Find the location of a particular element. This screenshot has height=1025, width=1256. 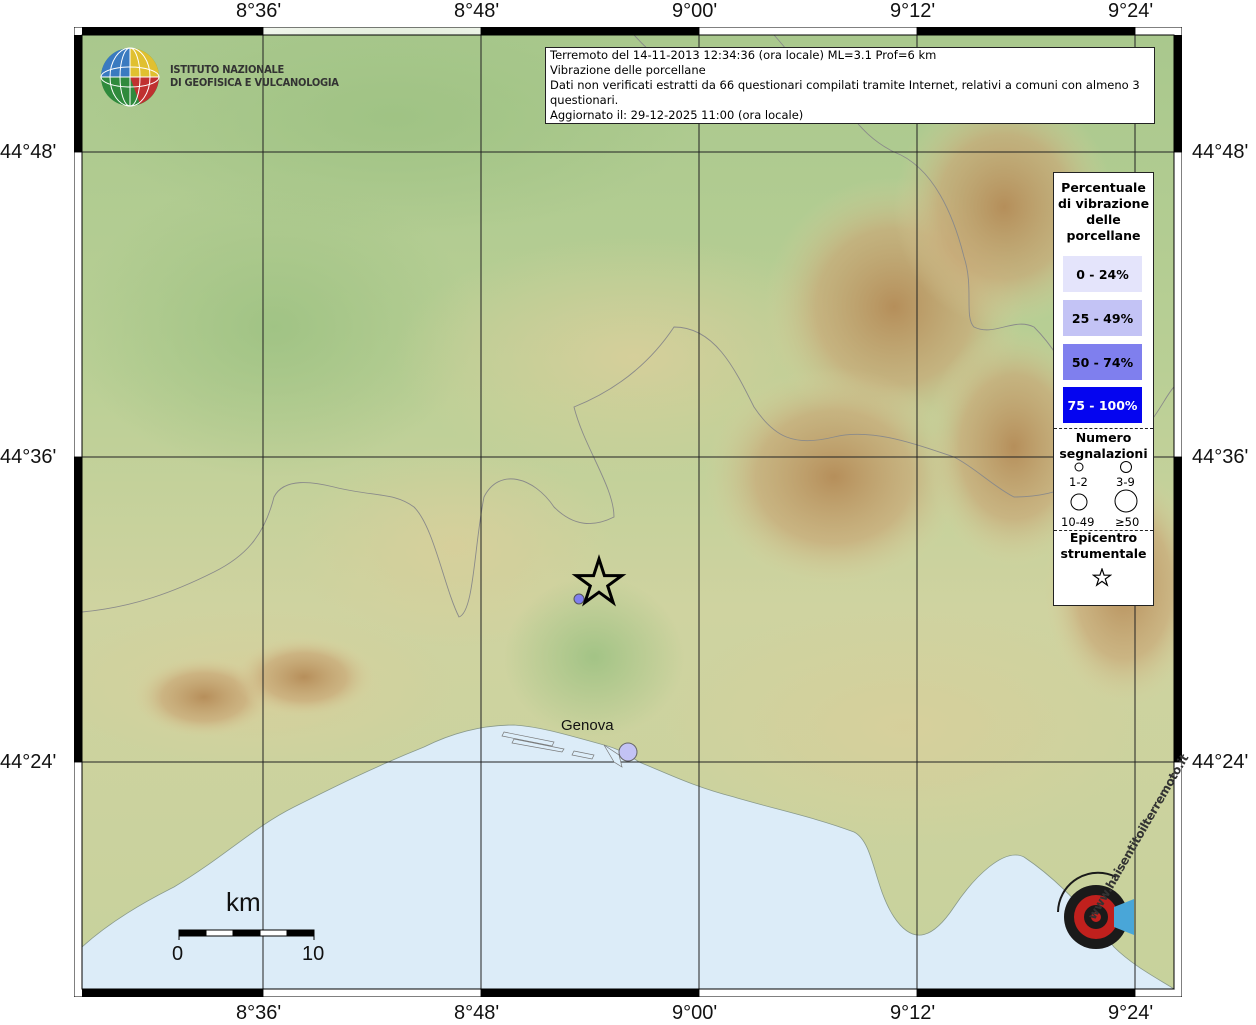

legend-title-line4: porcellane is located at coordinates (1103, 235).